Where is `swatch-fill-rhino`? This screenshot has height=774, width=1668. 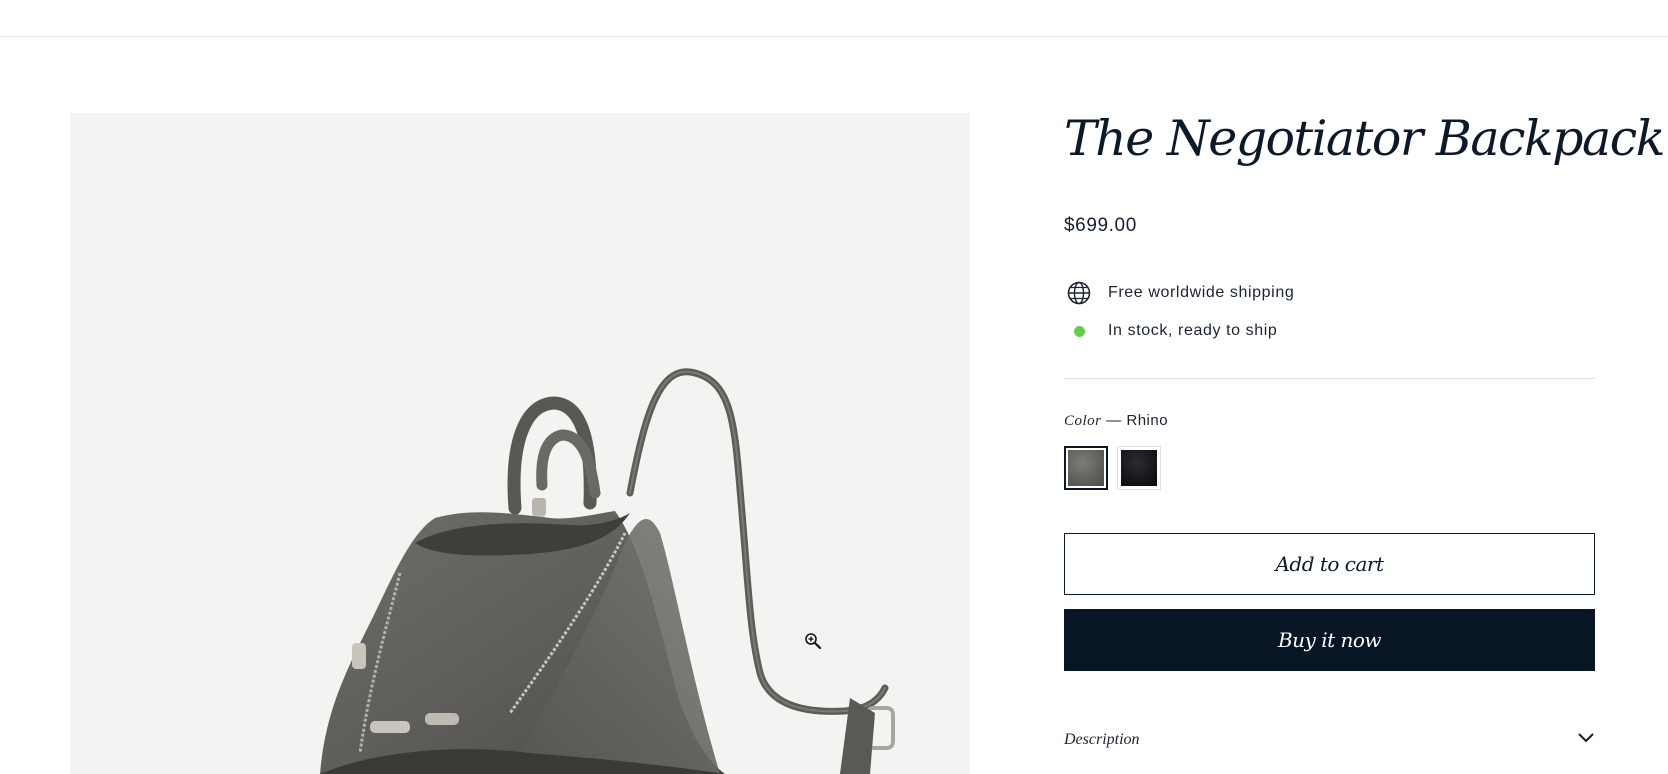
swatch-fill-rhino is located at coordinates (1086, 468).